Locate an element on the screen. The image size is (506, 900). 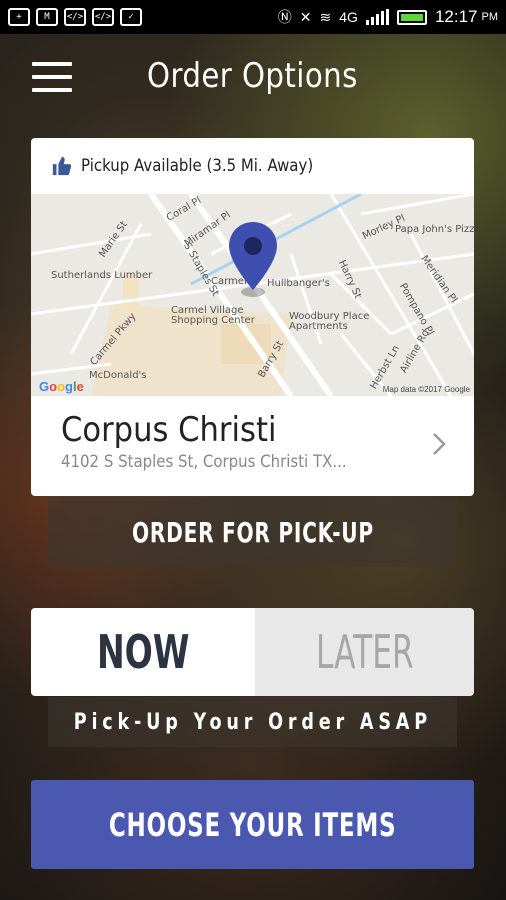
google-logo: Google is located at coordinates (61, 386).